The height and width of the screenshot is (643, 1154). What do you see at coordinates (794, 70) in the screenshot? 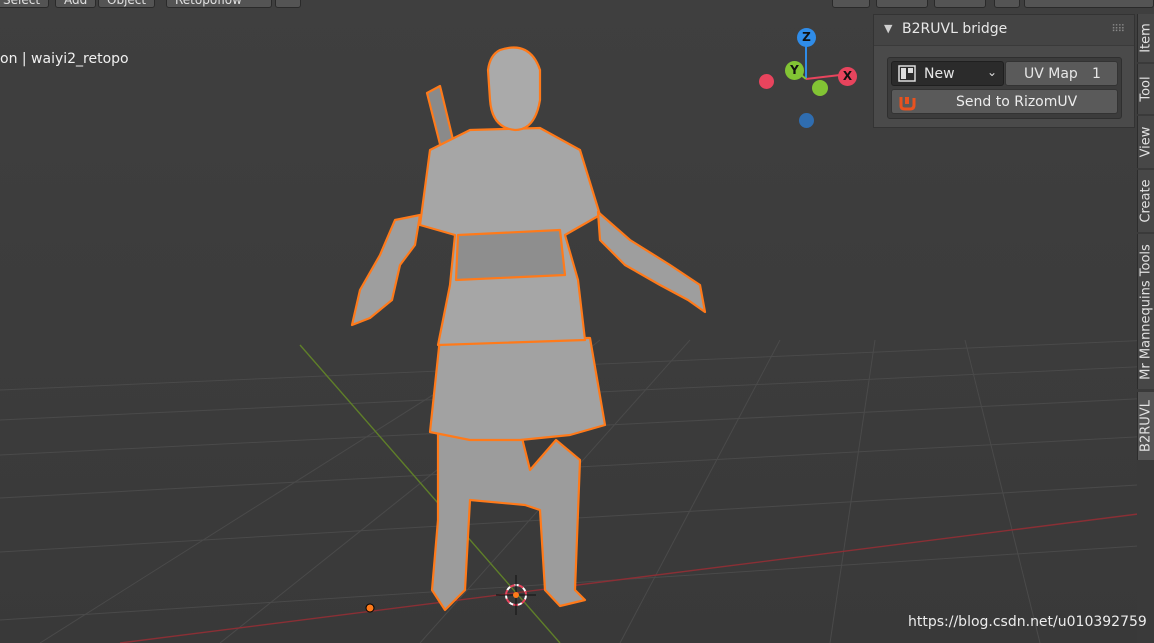
I see `gizmo-y-axis: Y` at bounding box center [794, 70].